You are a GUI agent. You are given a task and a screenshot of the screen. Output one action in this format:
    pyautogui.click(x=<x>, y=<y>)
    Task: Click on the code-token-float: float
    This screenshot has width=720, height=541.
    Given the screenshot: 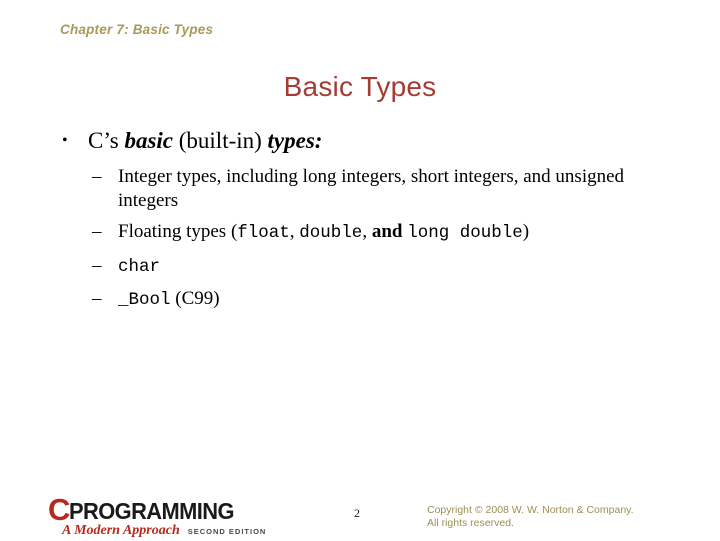 What is the action you would take?
    pyautogui.click(x=263, y=233)
    